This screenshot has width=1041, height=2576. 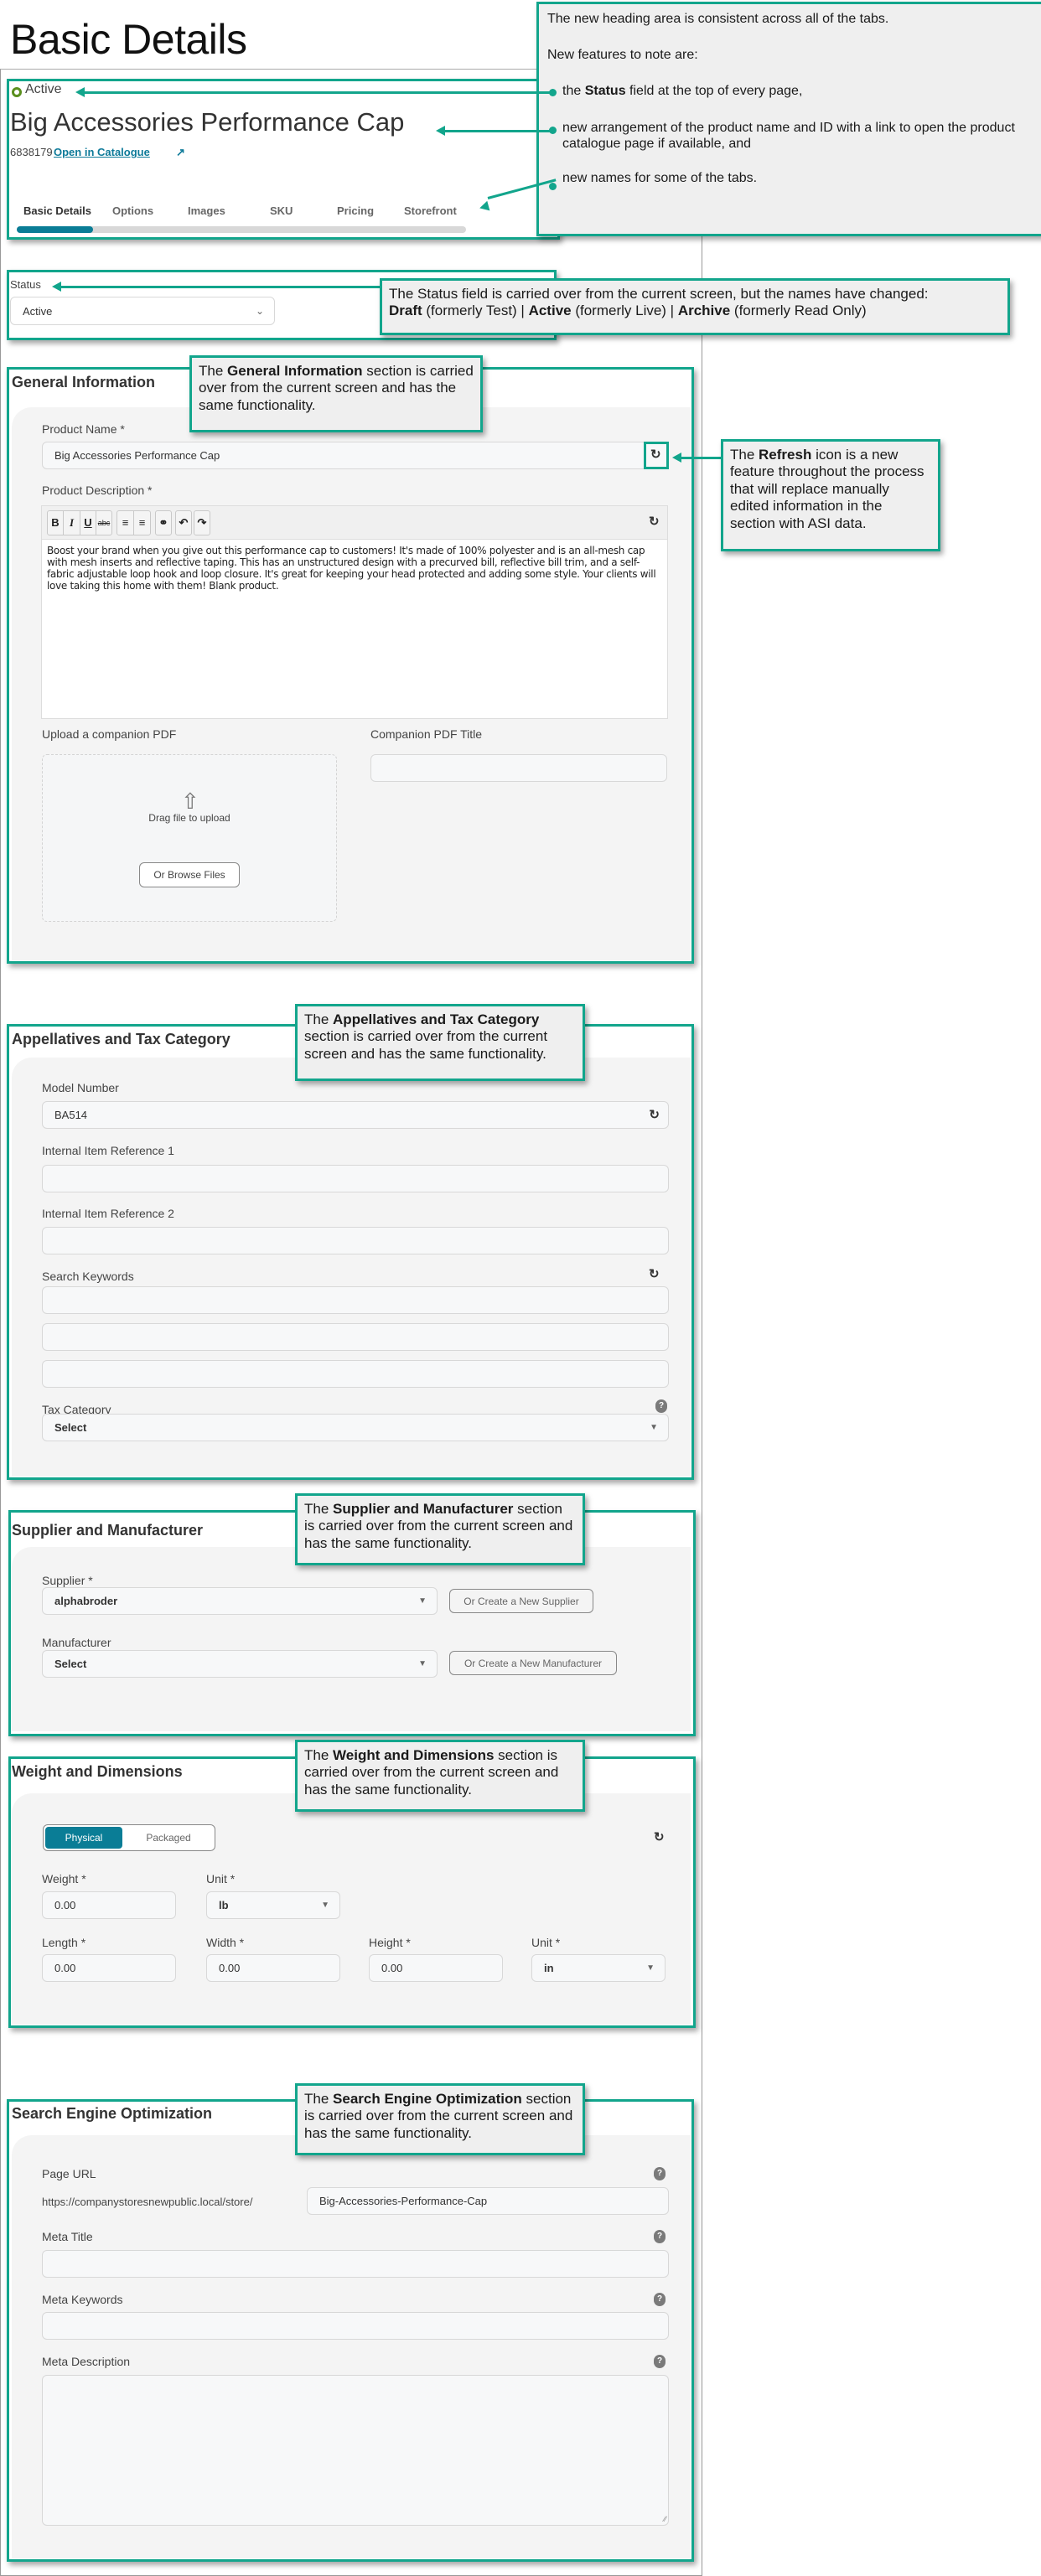 I want to click on external-link-icon: ↗, so click(x=182, y=152).